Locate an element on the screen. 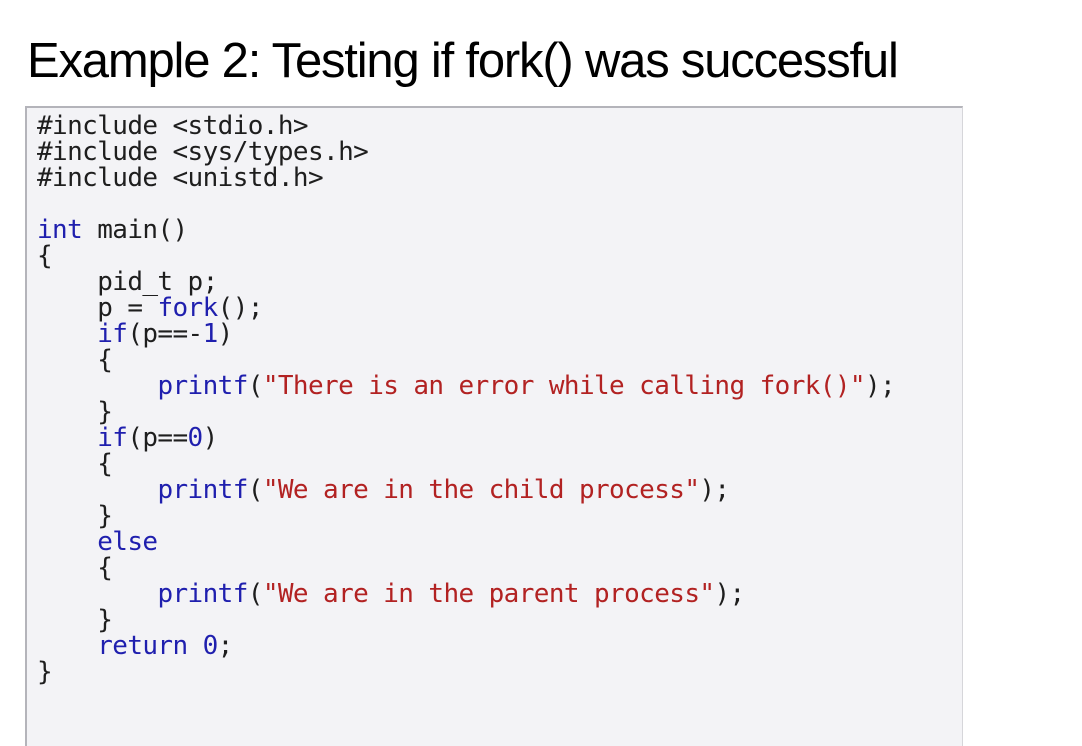 This screenshot has width=1082, height=746. code-line: #include <stdio.h> is located at coordinates (466, 126).